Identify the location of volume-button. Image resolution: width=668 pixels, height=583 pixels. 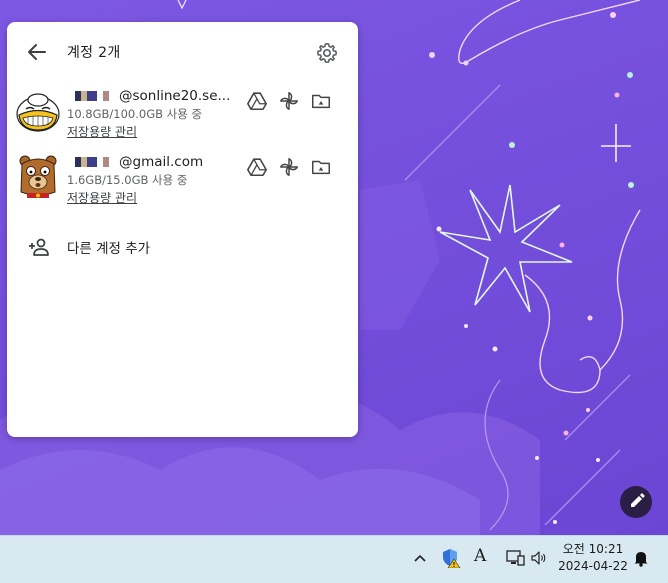
(539, 558).